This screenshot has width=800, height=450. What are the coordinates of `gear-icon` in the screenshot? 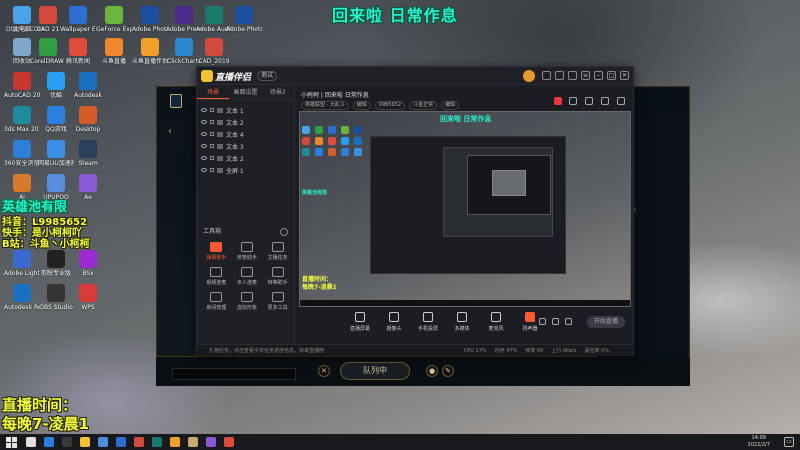 It's located at (568, 321).